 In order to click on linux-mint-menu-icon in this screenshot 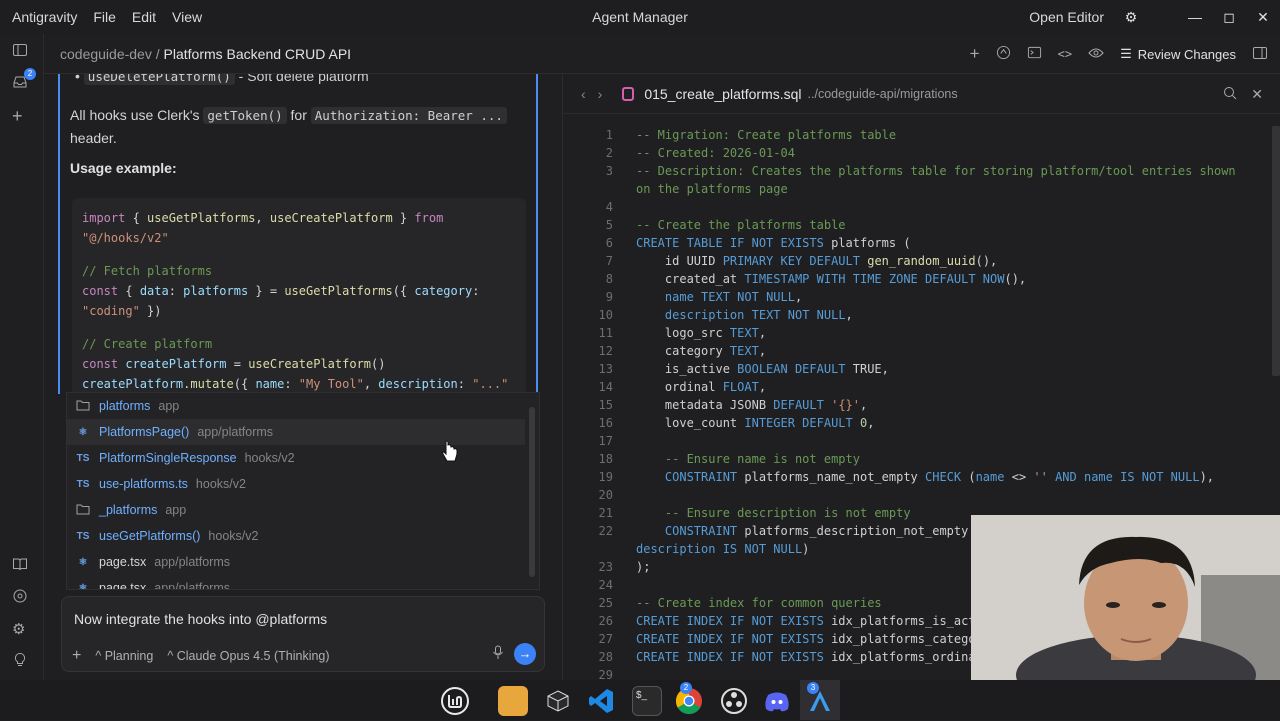, I will do `click(455, 701)`.